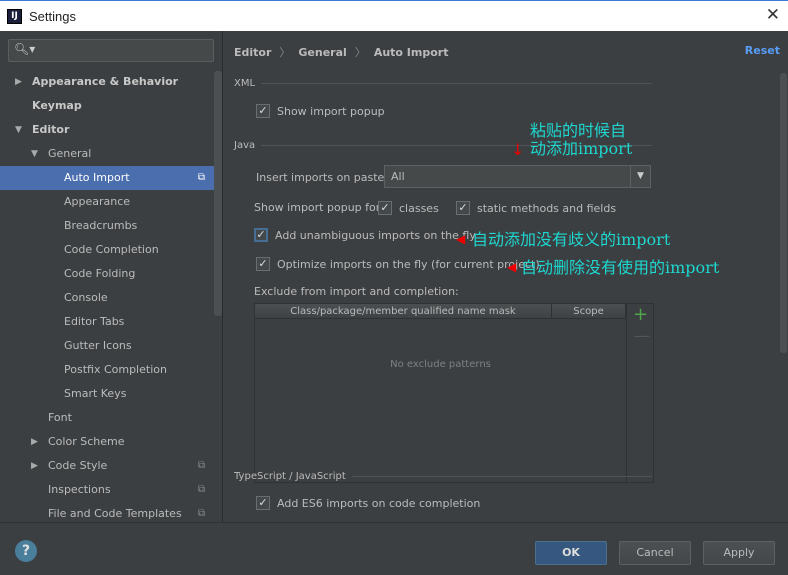 This screenshot has width=788, height=575. I want to click on sidebar-item-label: Console, so click(86, 297).